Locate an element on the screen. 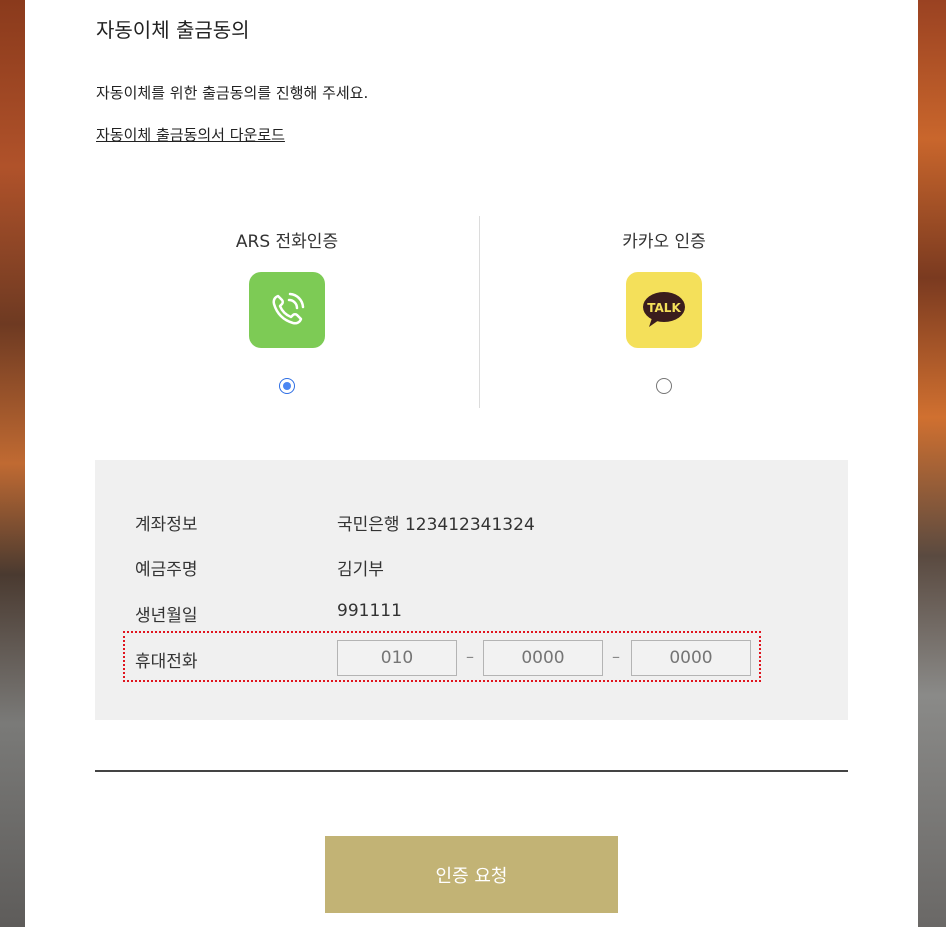 The image size is (946, 927). ars-radio is located at coordinates (287, 386).